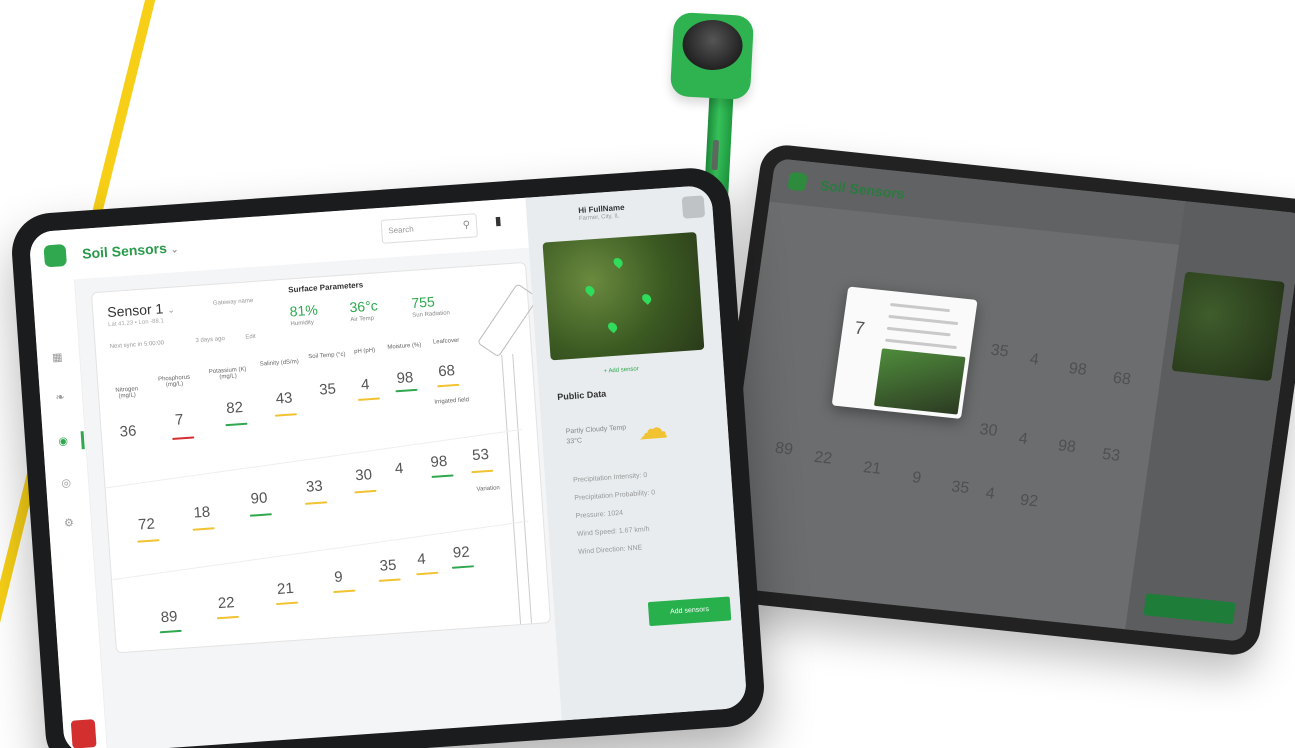 The height and width of the screenshot is (748, 1295). I want to click on secondary-app-title: Soil Sensors, so click(862, 189).